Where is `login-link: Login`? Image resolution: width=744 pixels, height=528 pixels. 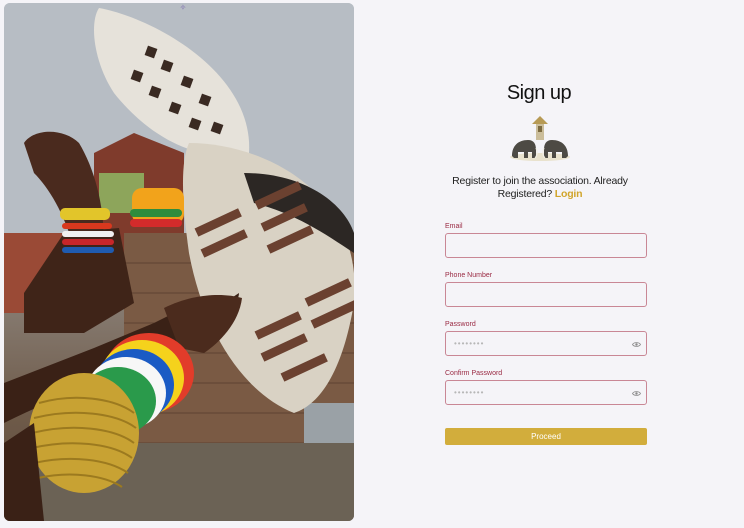 login-link: Login is located at coordinates (569, 194).